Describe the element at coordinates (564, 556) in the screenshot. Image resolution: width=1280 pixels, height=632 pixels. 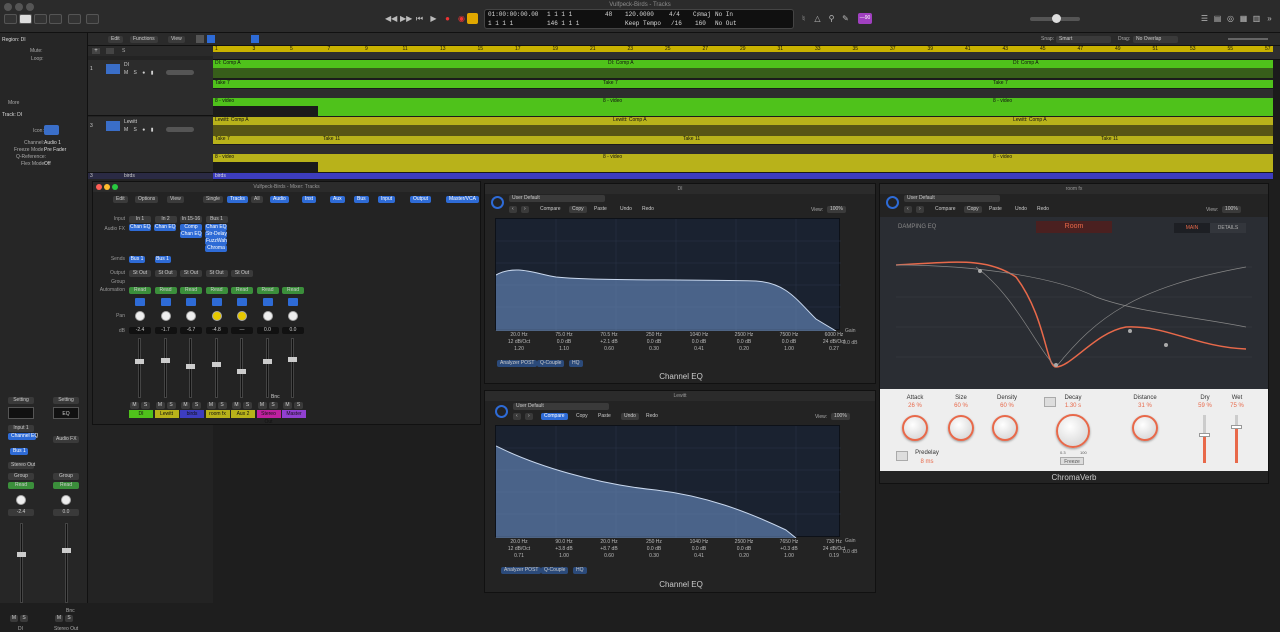
I see `eq2-band-q: 1.00` at that location.